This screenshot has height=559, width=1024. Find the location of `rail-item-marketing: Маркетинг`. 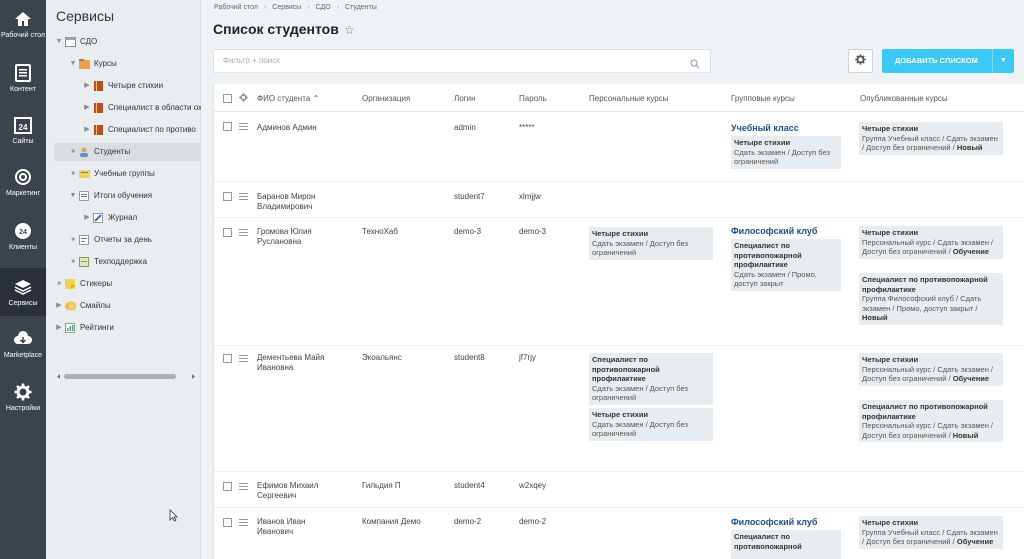

rail-item-marketing: Маркетинг is located at coordinates (23, 182).